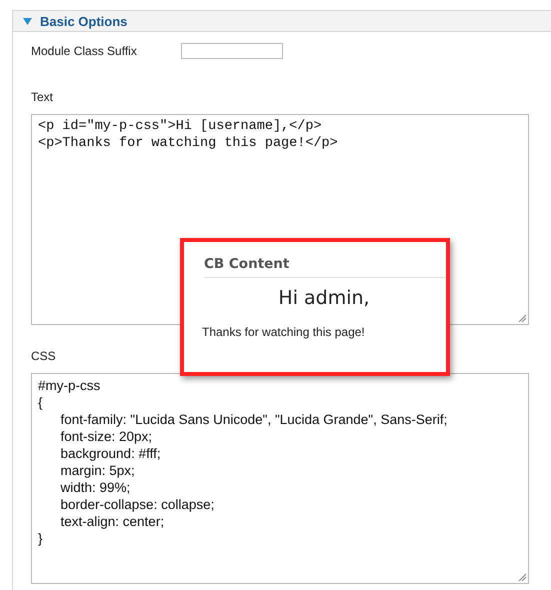 This screenshot has height=590, width=551. What do you see at coordinates (84, 51) in the screenshot?
I see `field-label: Module Class Suffix` at bounding box center [84, 51].